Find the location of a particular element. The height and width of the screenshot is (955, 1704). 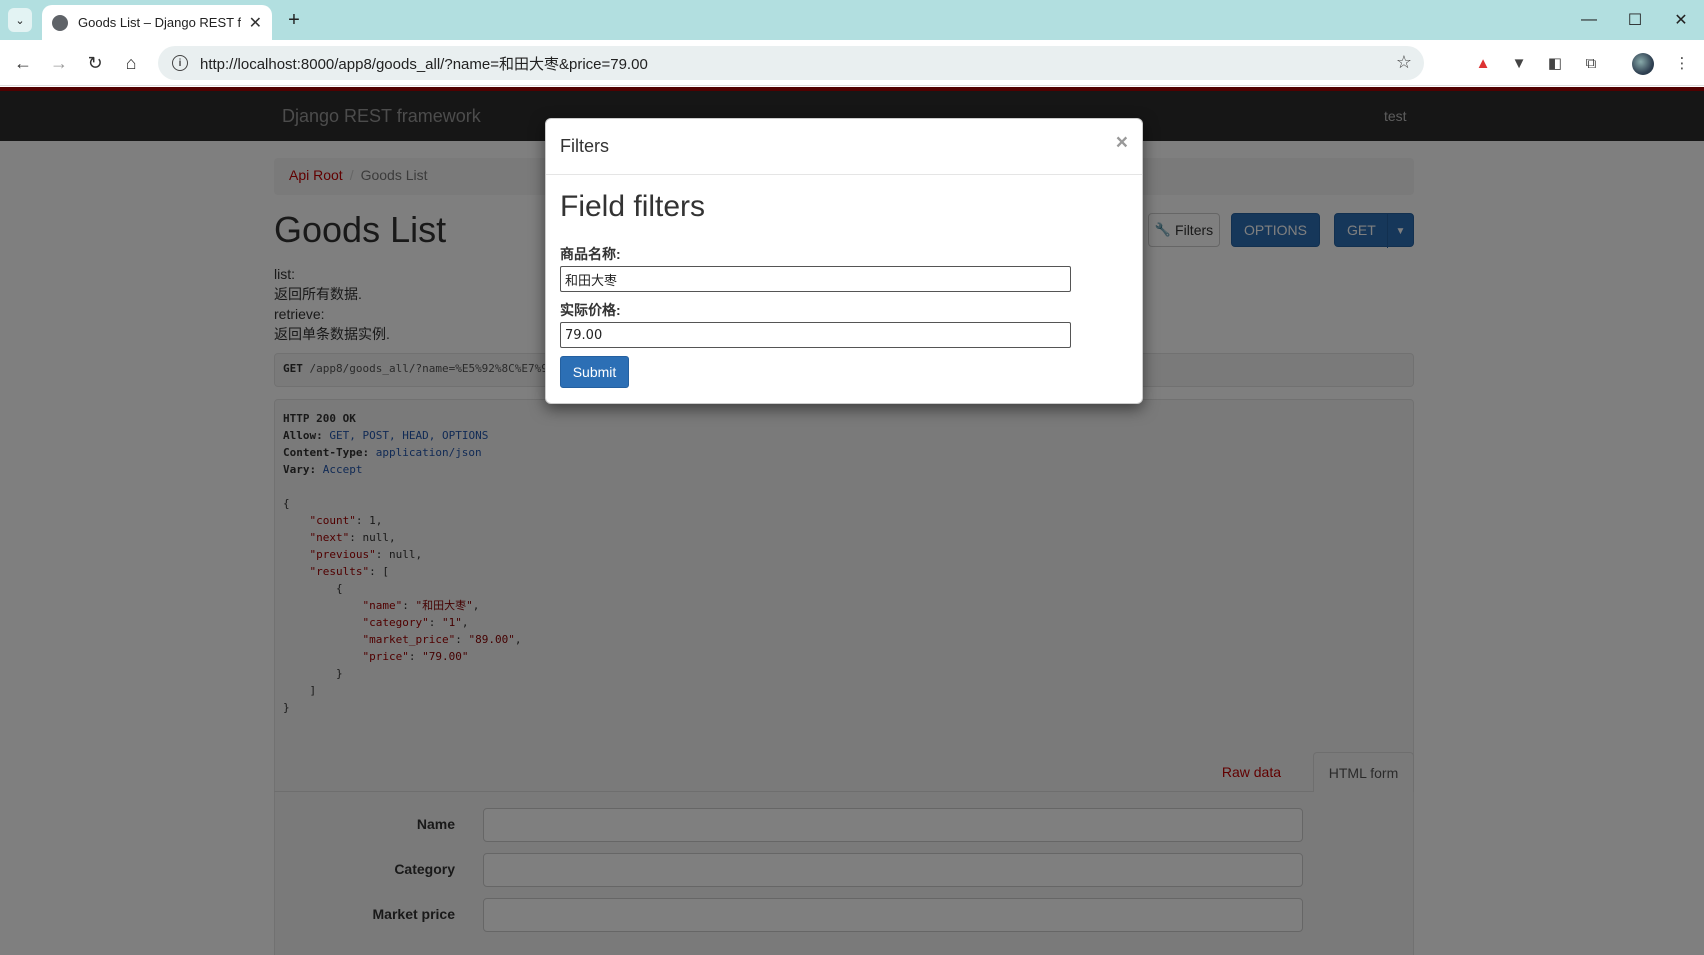

plus-icon: + is located at coordinates (294, 20).